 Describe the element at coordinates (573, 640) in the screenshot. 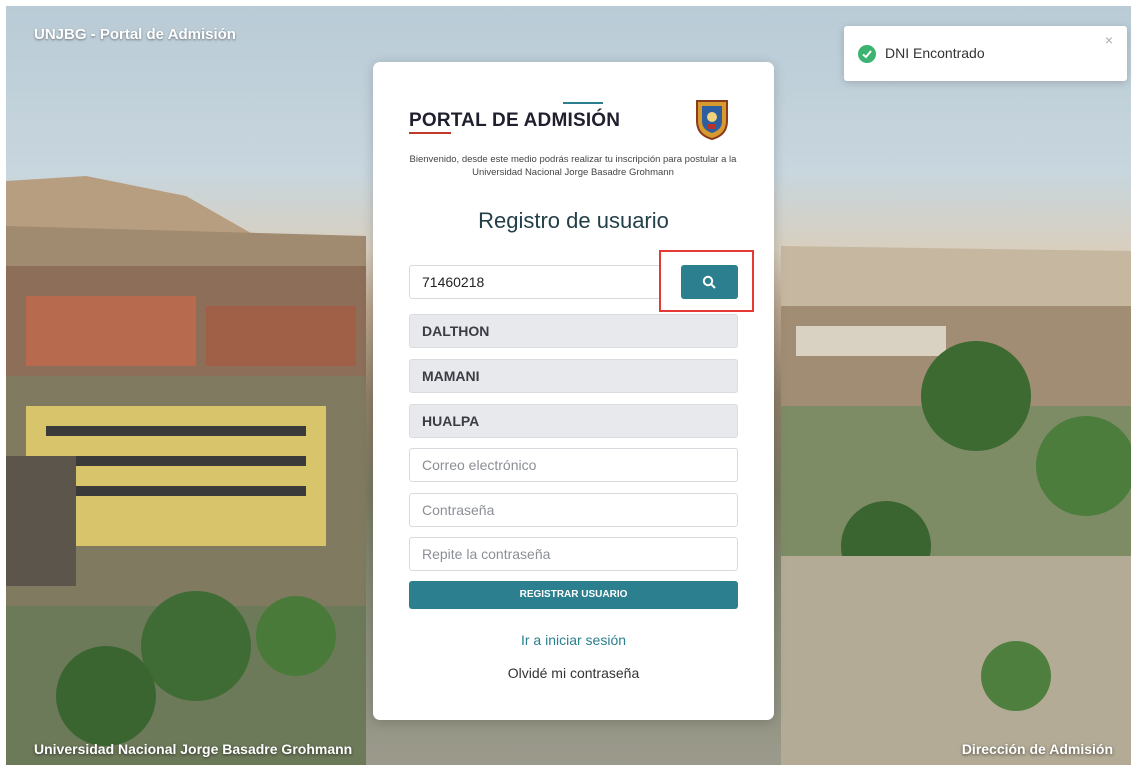

I see `login-link: Ir a iniciar sesión` at that location.